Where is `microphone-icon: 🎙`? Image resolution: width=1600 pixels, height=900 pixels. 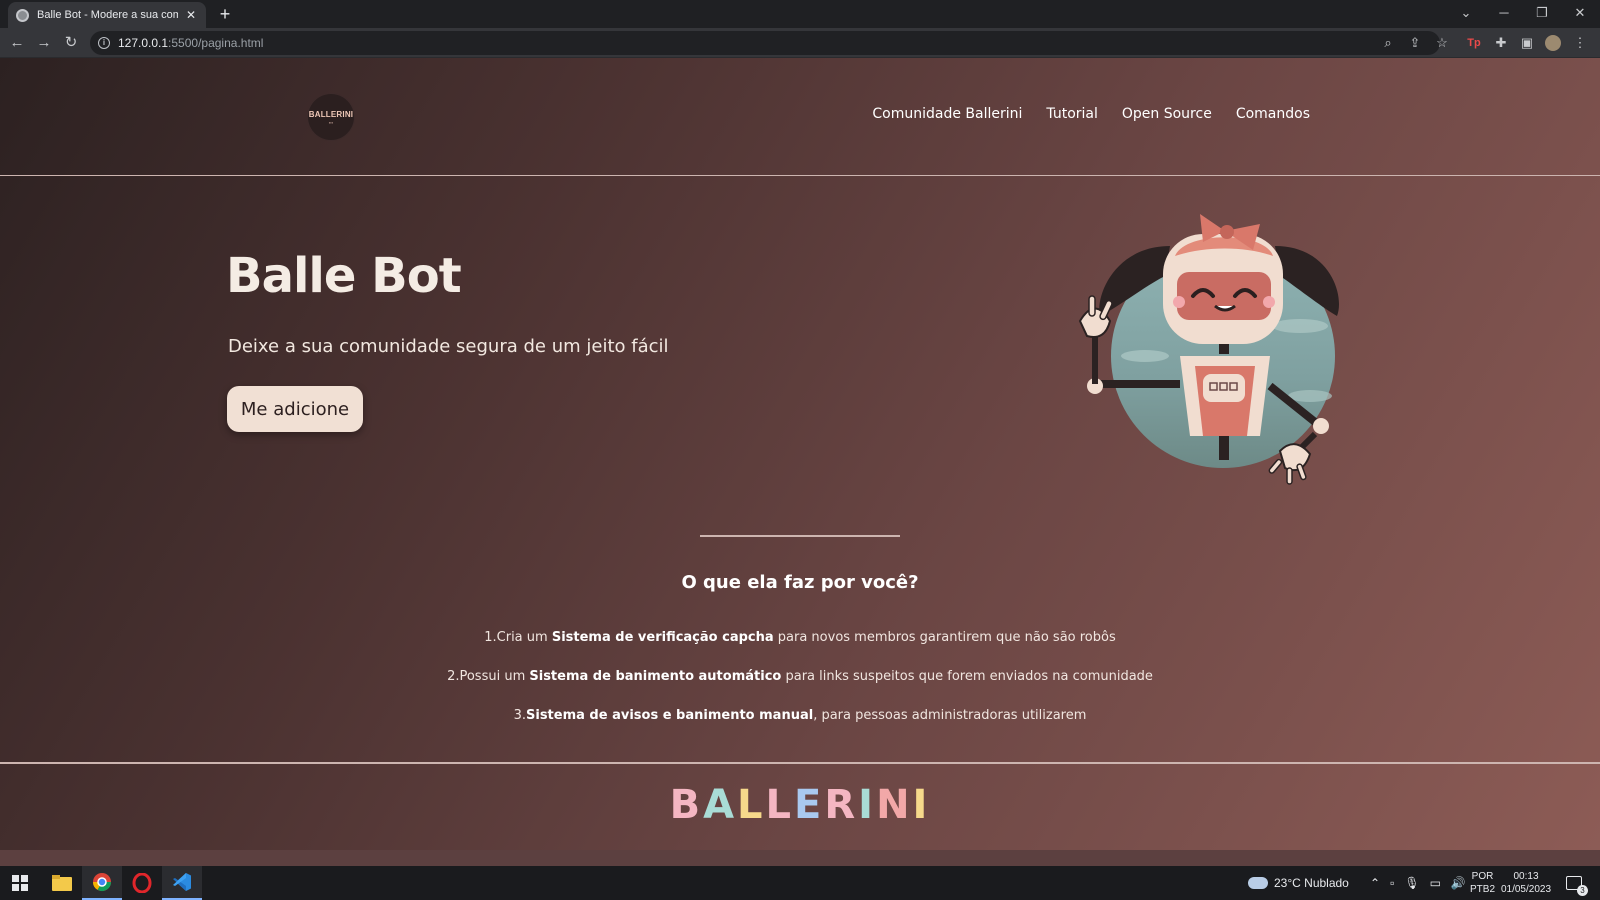
microphone-icon: 🎙 is located at coordinates (1411, 883).